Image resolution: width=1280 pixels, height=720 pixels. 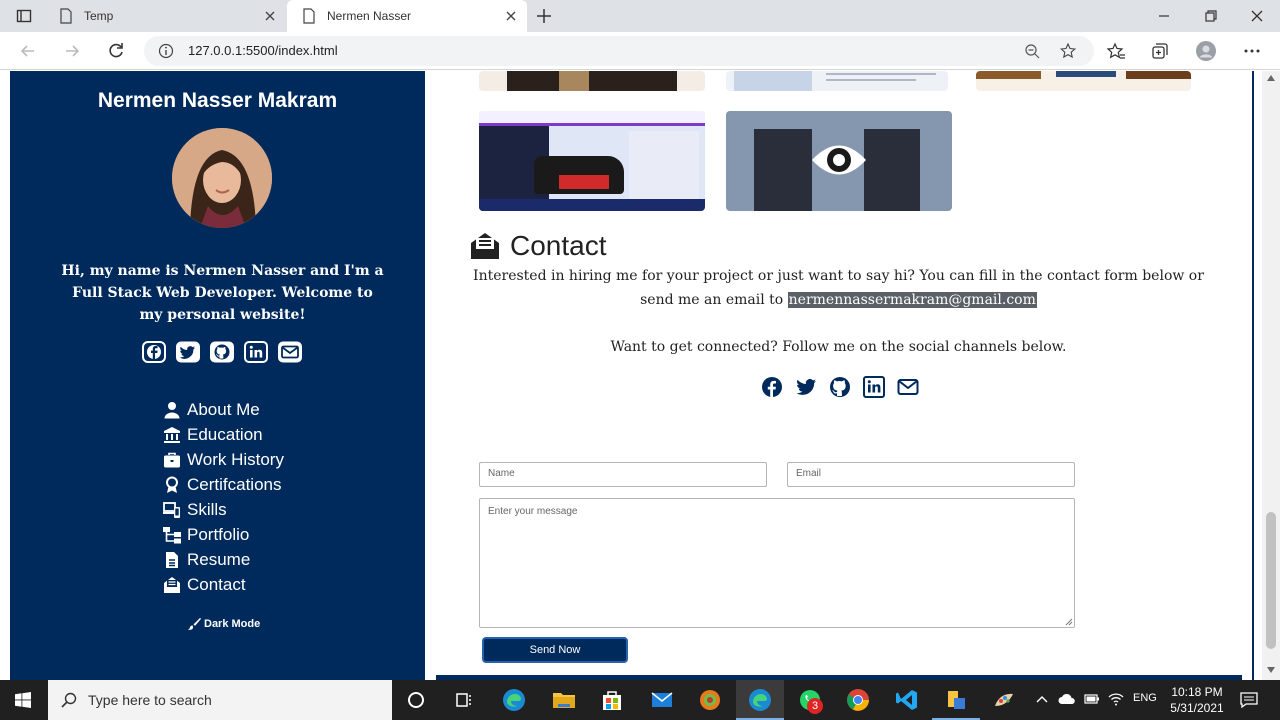 I want to click on vscode-icon, so click(x=907, y=700).